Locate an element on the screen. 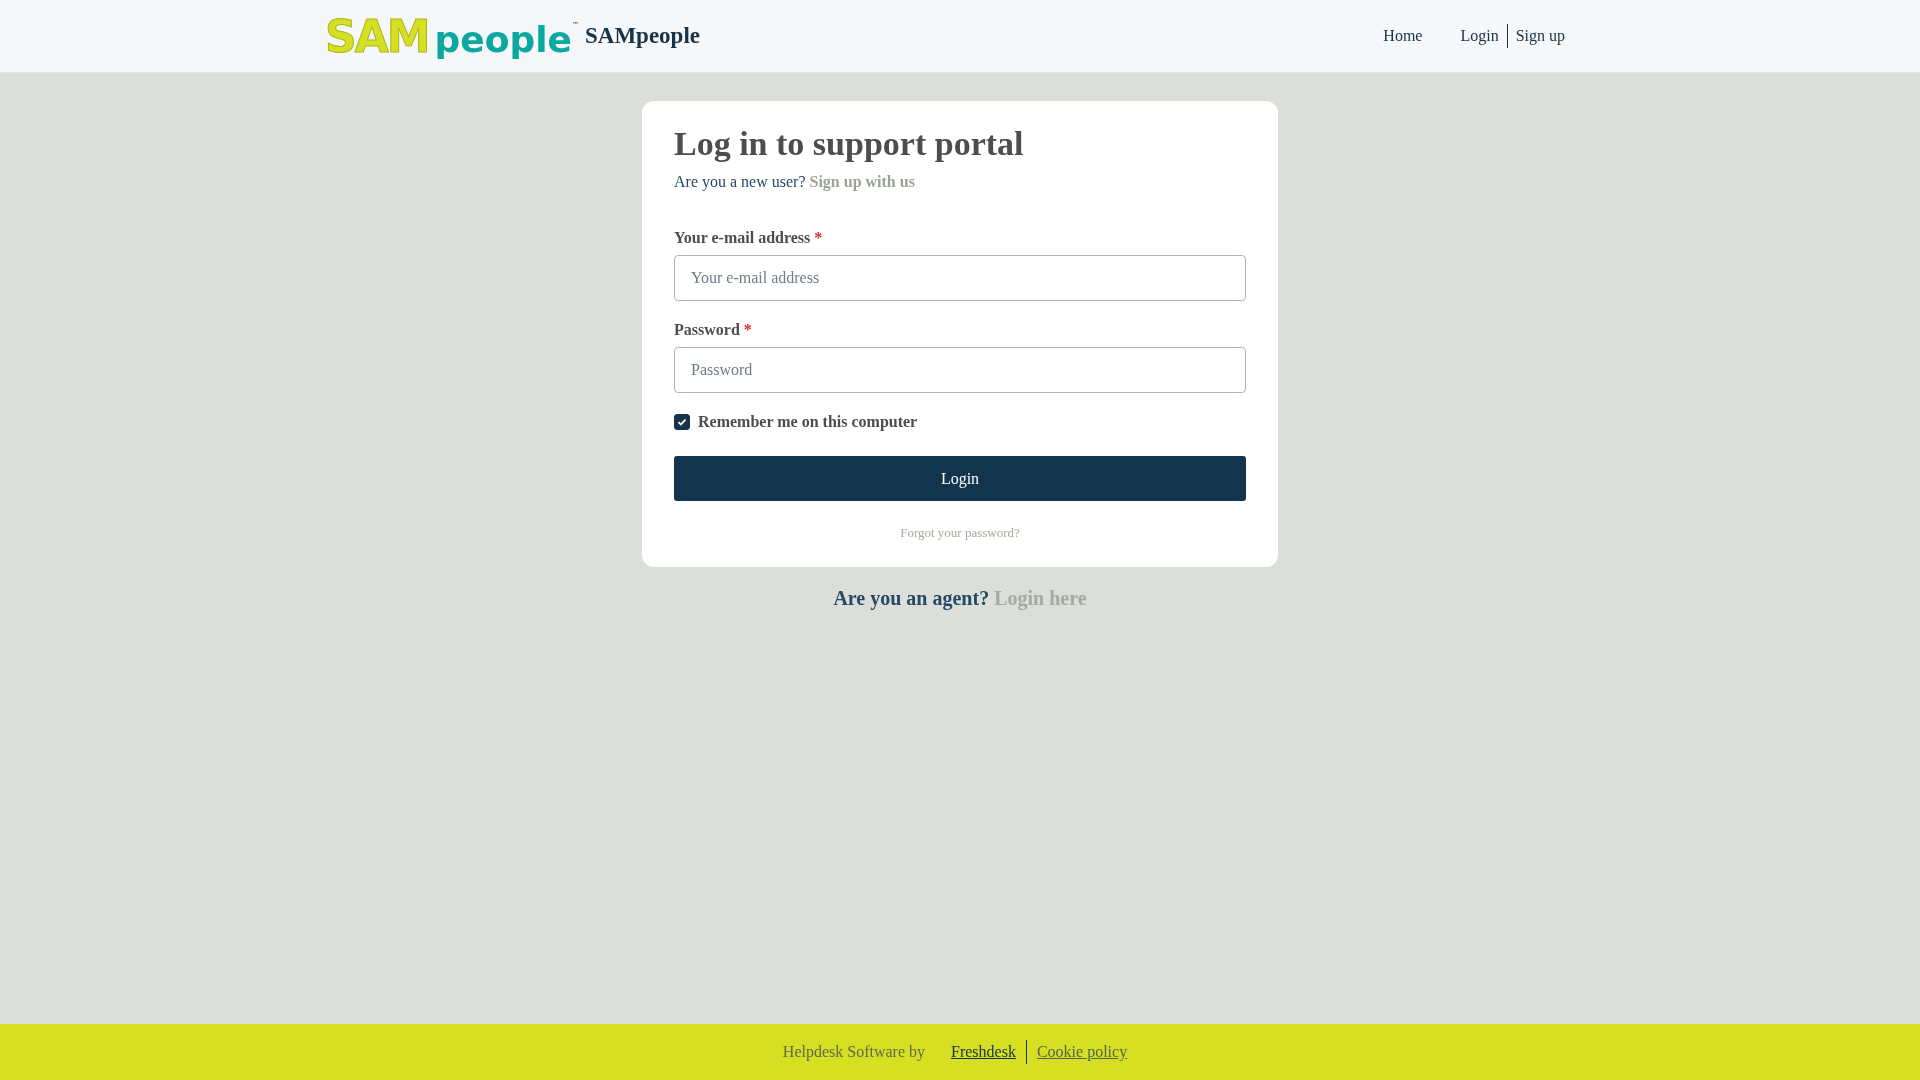 The width and height of the screenshot is (1920, 1080). field-label: Your e-mail address * is located at coordinates (749, 238).